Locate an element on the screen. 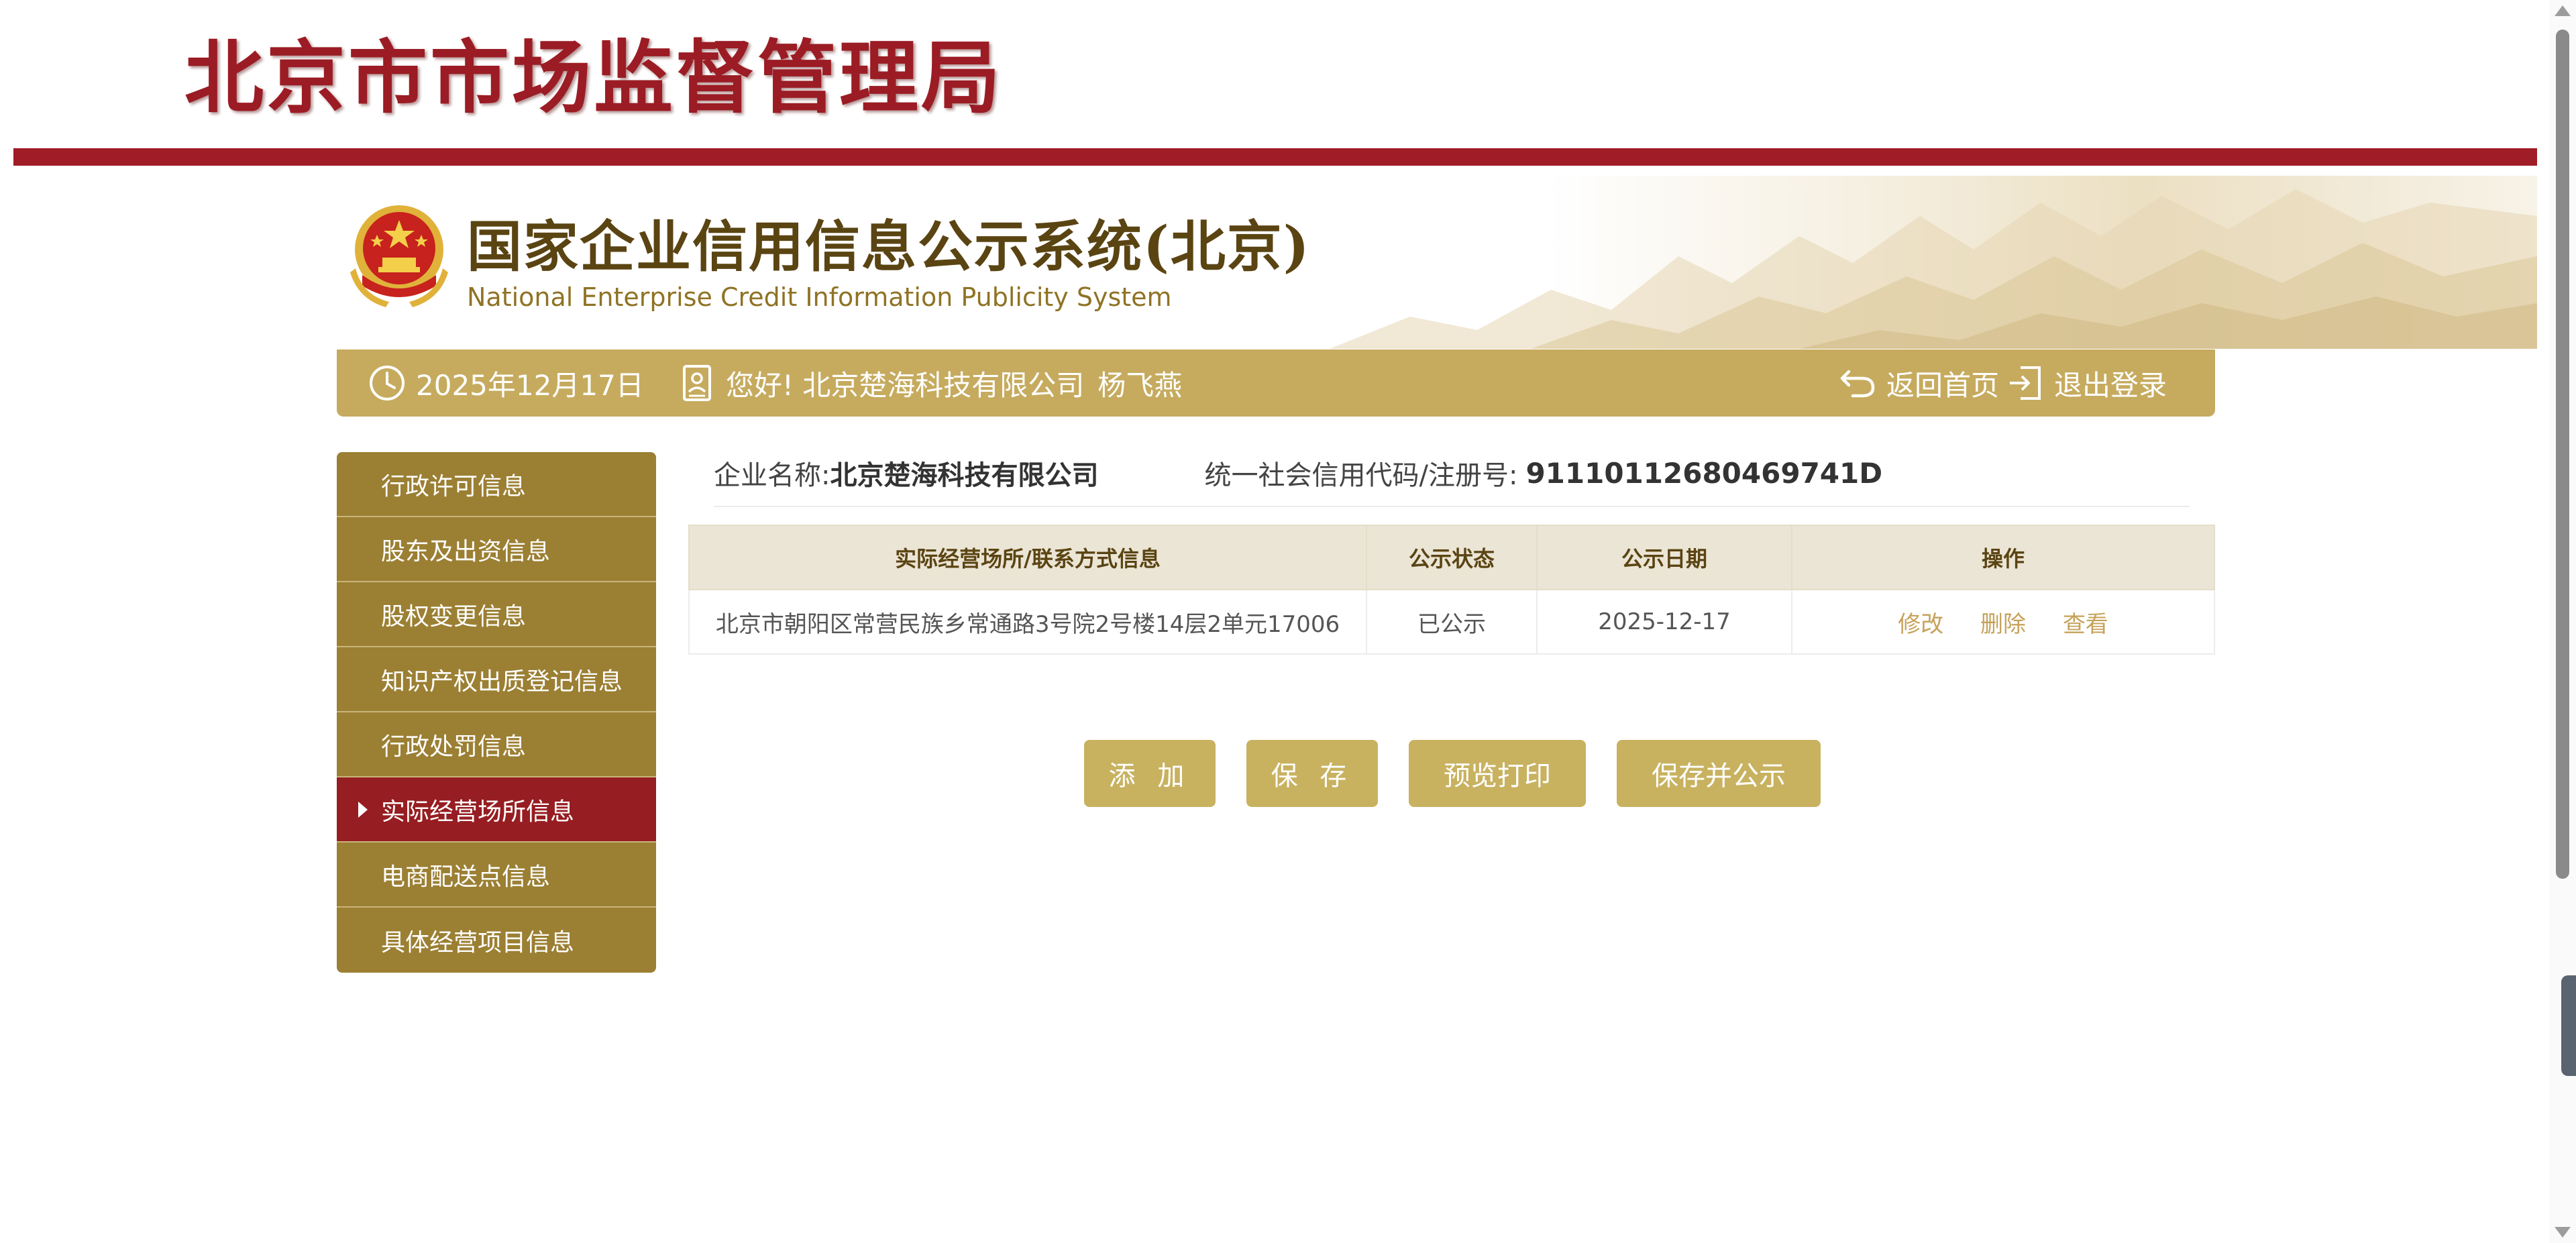  action-buttons: 添 加 保 存 预览打印 保存并公示 is located at coordinates (1452, 774).